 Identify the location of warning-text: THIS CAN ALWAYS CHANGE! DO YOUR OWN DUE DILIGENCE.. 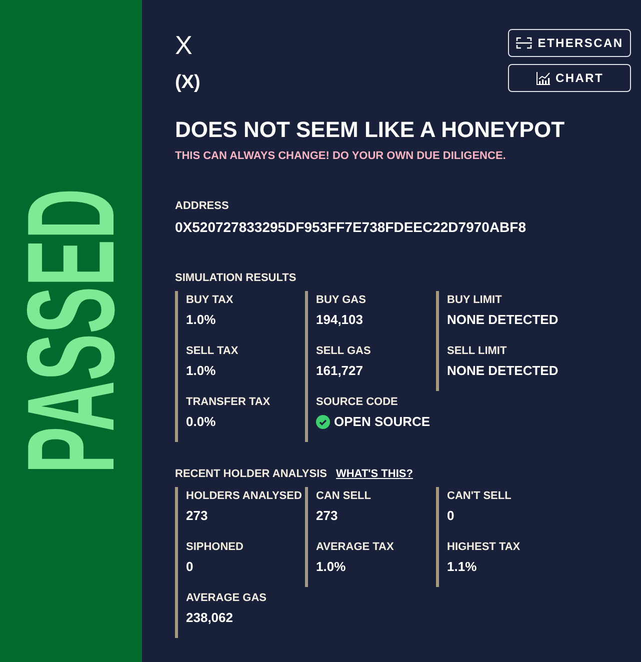
(341, 156).